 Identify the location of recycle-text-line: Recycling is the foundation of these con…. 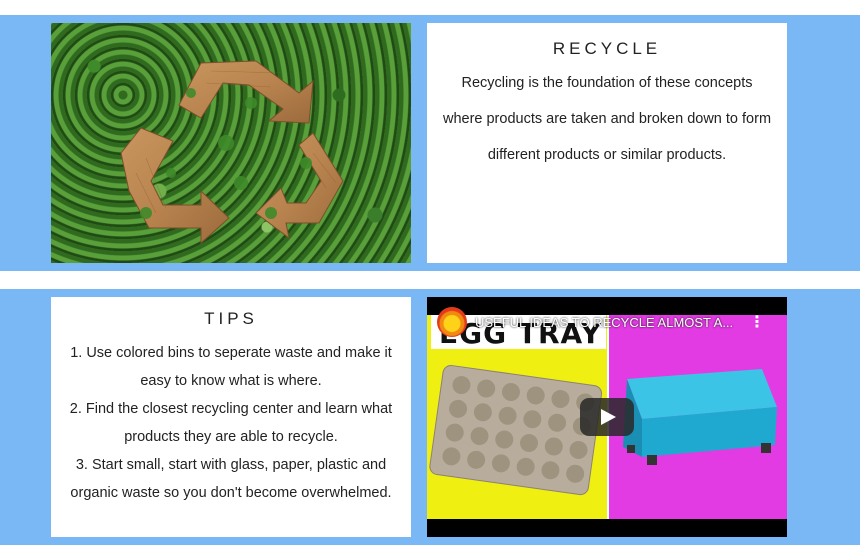
(607, 83).